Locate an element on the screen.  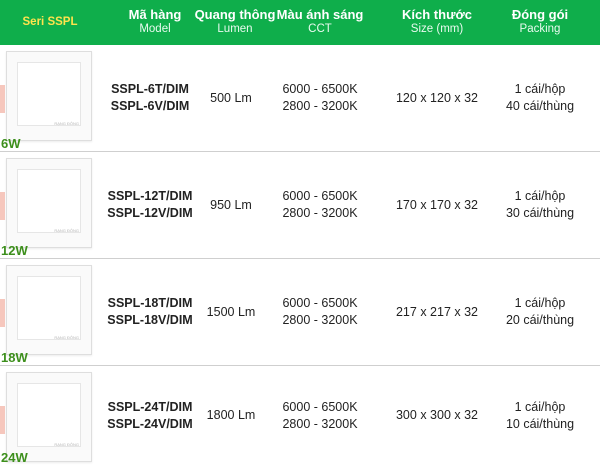
model-code: SSPL-6T/DIM is located at coordinates (150, 89).